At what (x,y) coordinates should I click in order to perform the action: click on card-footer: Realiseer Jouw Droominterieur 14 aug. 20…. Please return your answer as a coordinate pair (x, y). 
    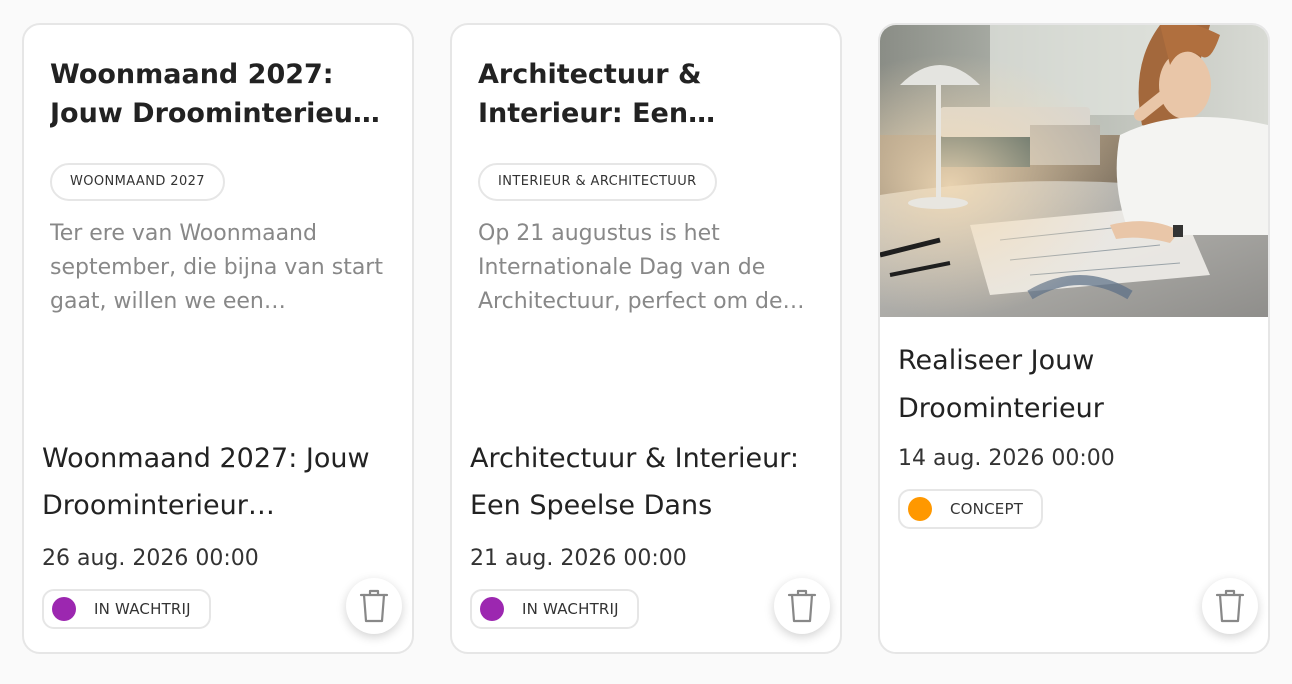
    Looking at the image, I should click on (1074, 433).